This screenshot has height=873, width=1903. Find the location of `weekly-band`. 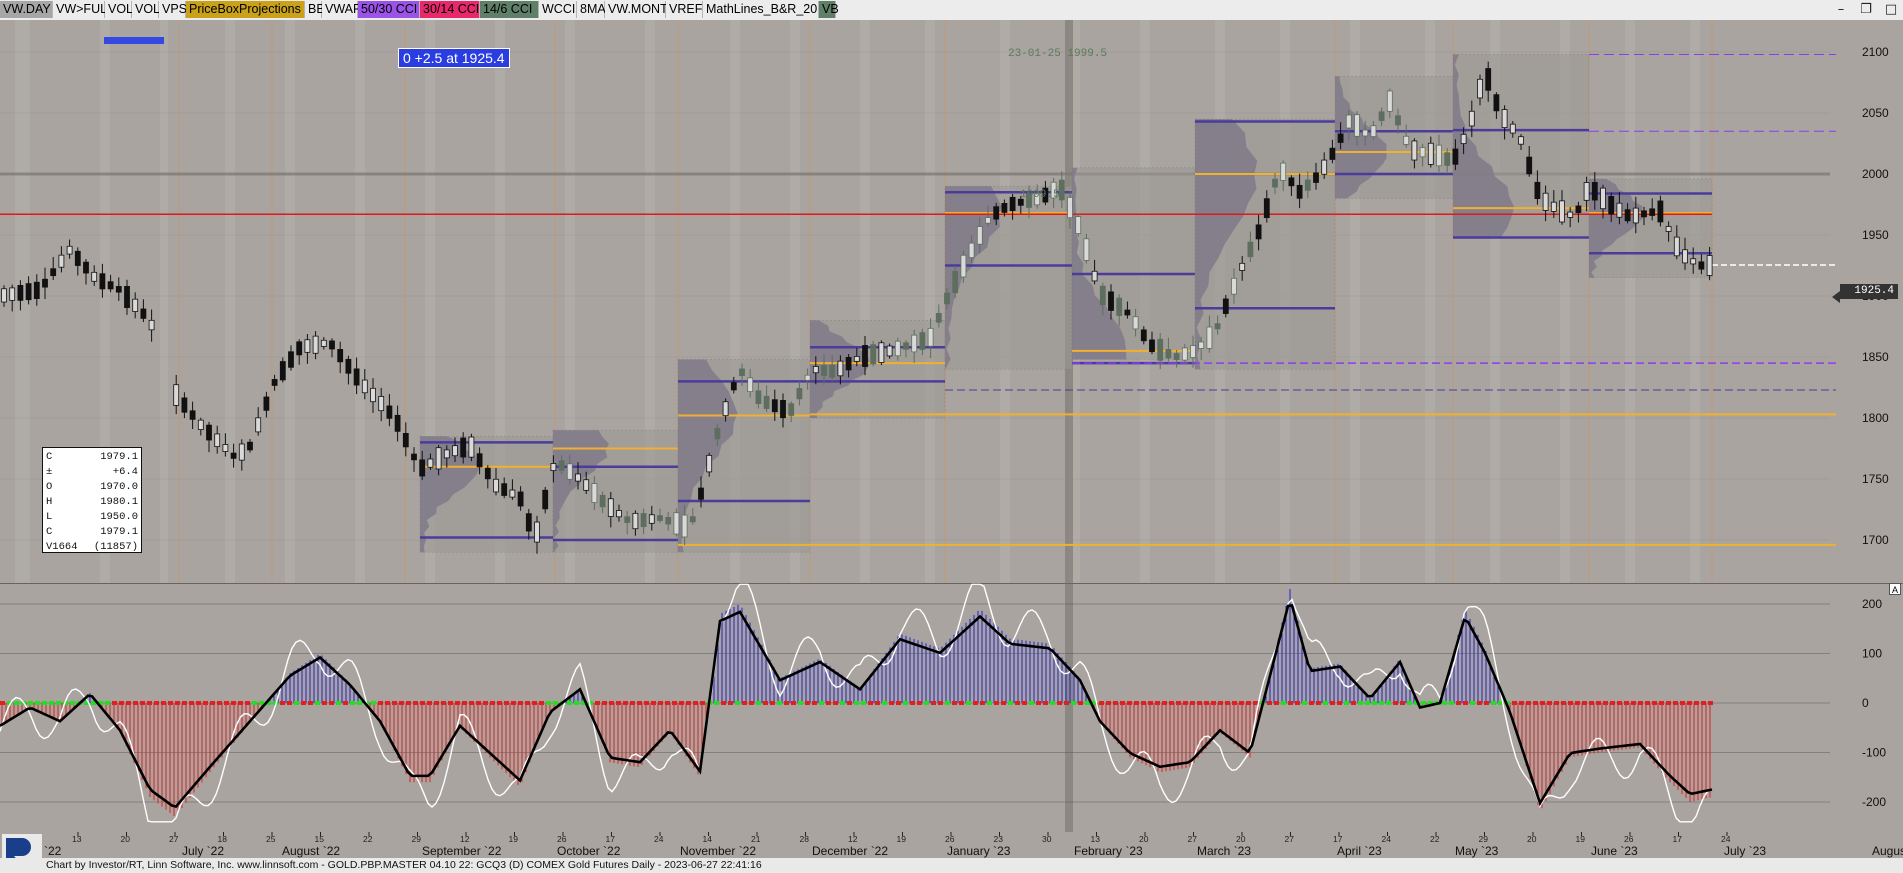

weekly-band is located at coordinates (164, 301).